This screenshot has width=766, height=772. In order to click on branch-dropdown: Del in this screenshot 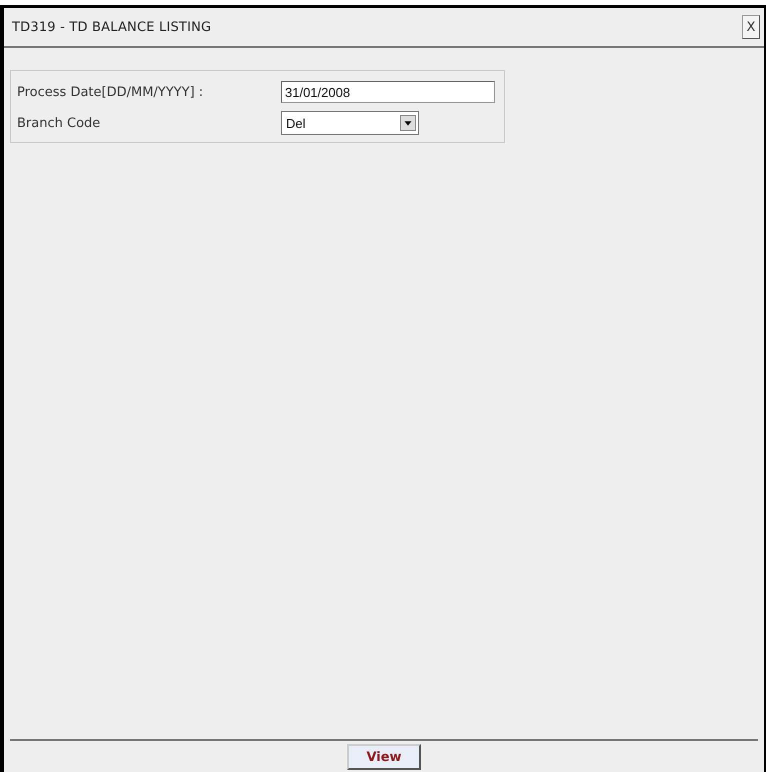, I will do `click(350, 123)`.